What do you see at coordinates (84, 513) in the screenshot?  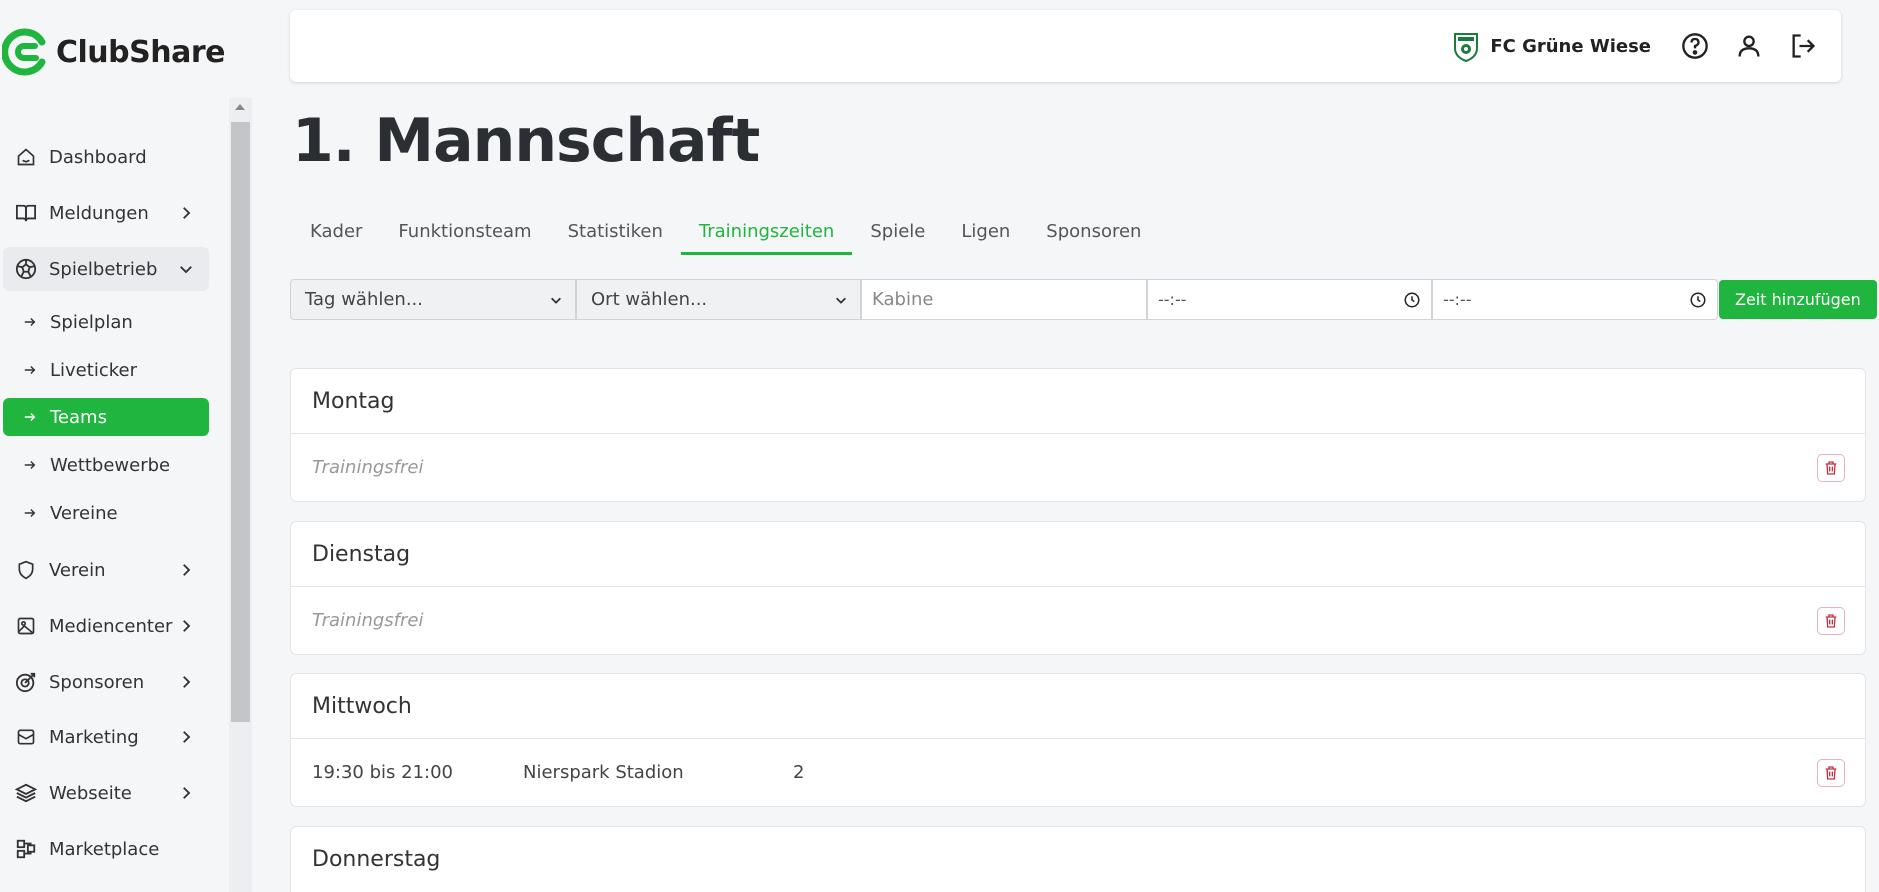 I see `sidebar-subitem-label: Vereine` at bounding box center [84, 513].